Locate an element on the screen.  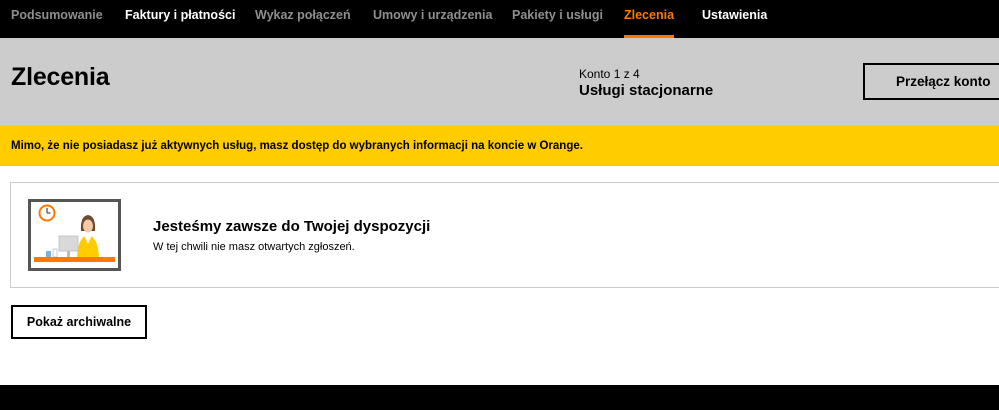
switch-account-button: Przełącz konto is located at coordinates (931, 81).